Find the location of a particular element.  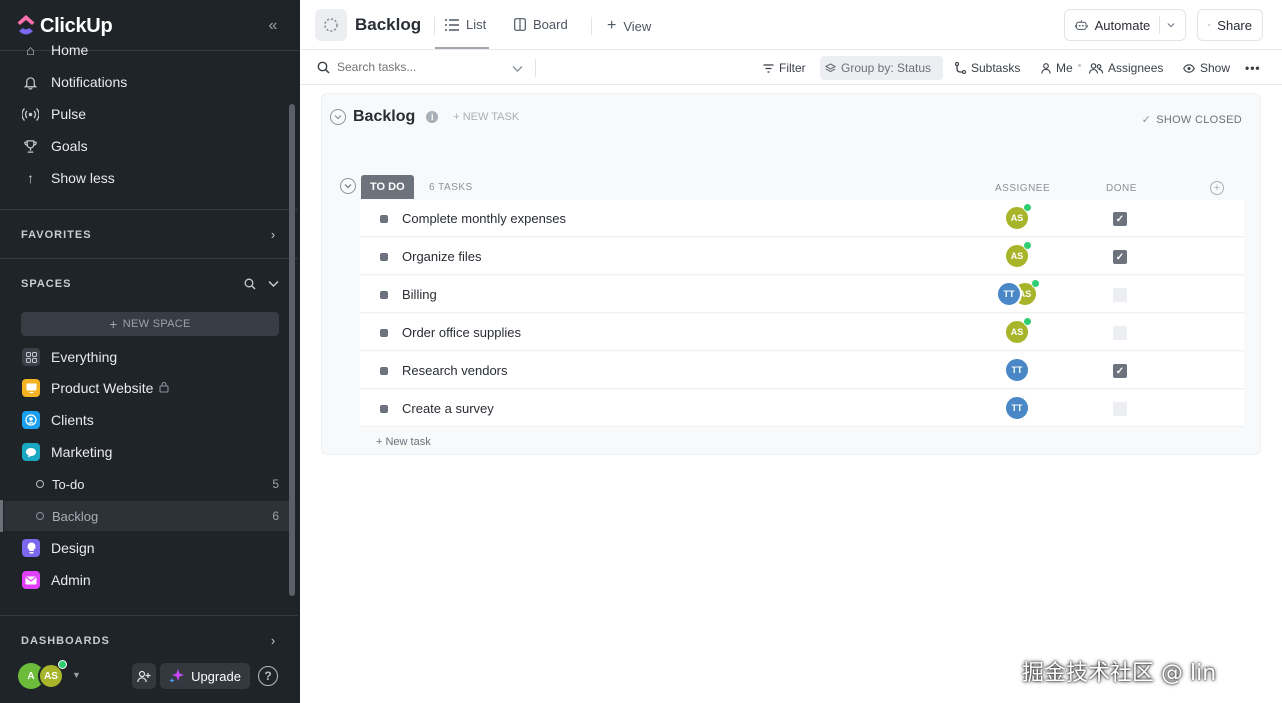

new-space-button: + NEW SPACE is located at coordinates (150, 324).